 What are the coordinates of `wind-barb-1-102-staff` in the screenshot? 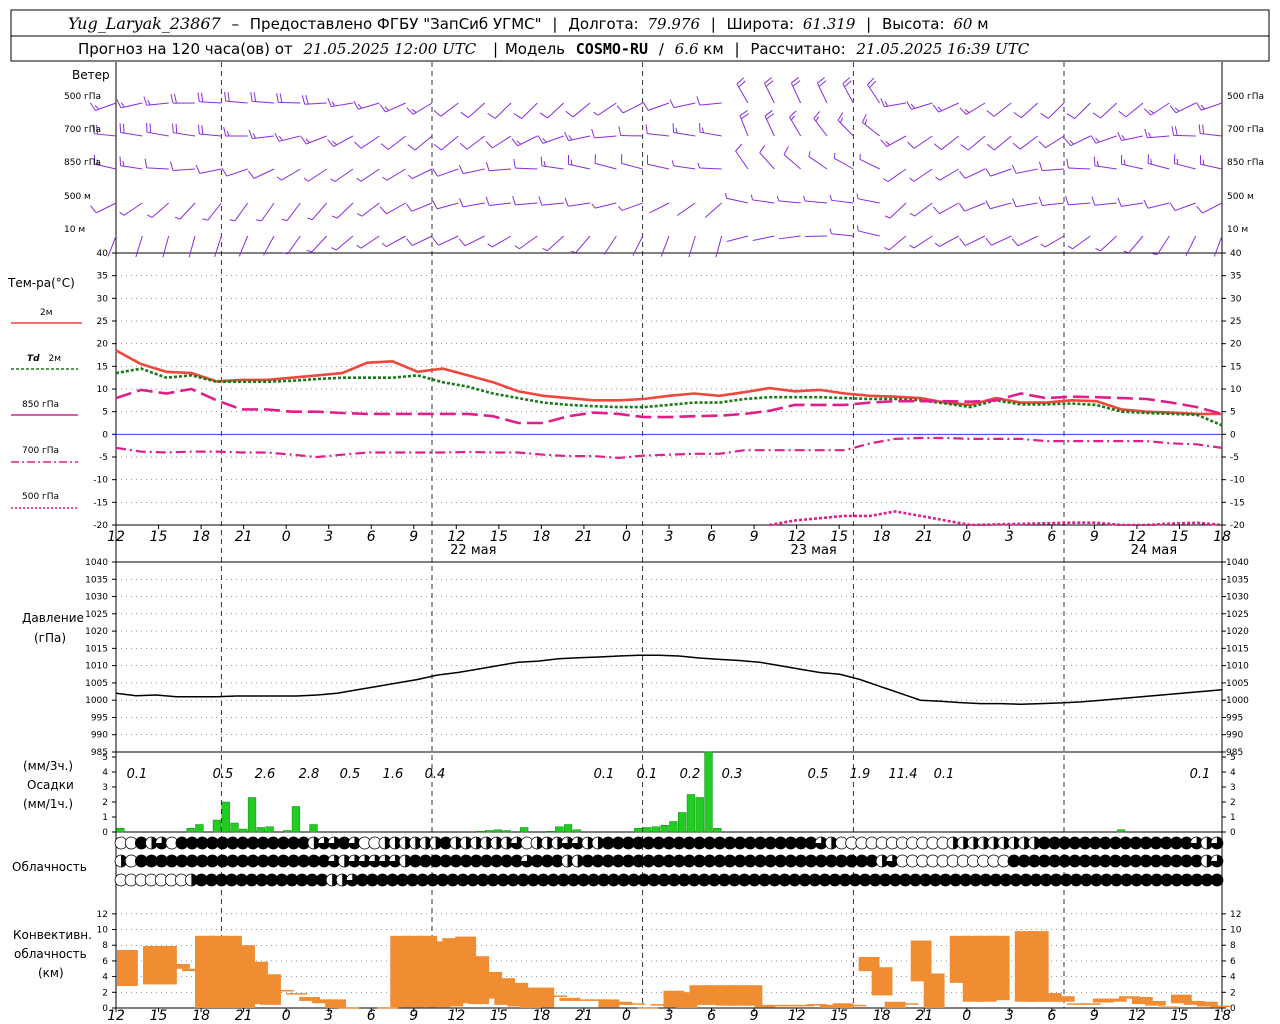 It's located at (1003, 143).